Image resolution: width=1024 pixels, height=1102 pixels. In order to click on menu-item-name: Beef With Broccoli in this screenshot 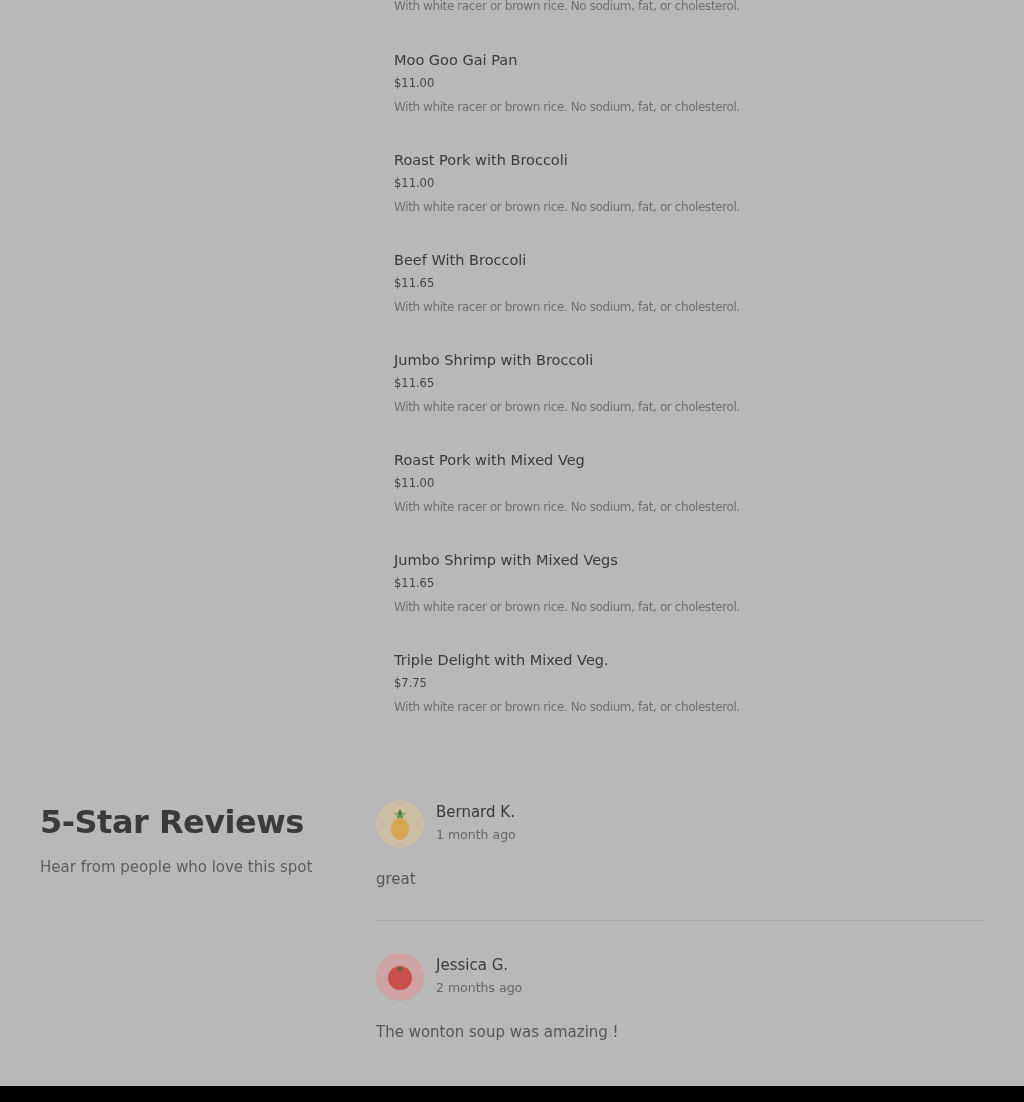, I will do `click(461, 260)`.